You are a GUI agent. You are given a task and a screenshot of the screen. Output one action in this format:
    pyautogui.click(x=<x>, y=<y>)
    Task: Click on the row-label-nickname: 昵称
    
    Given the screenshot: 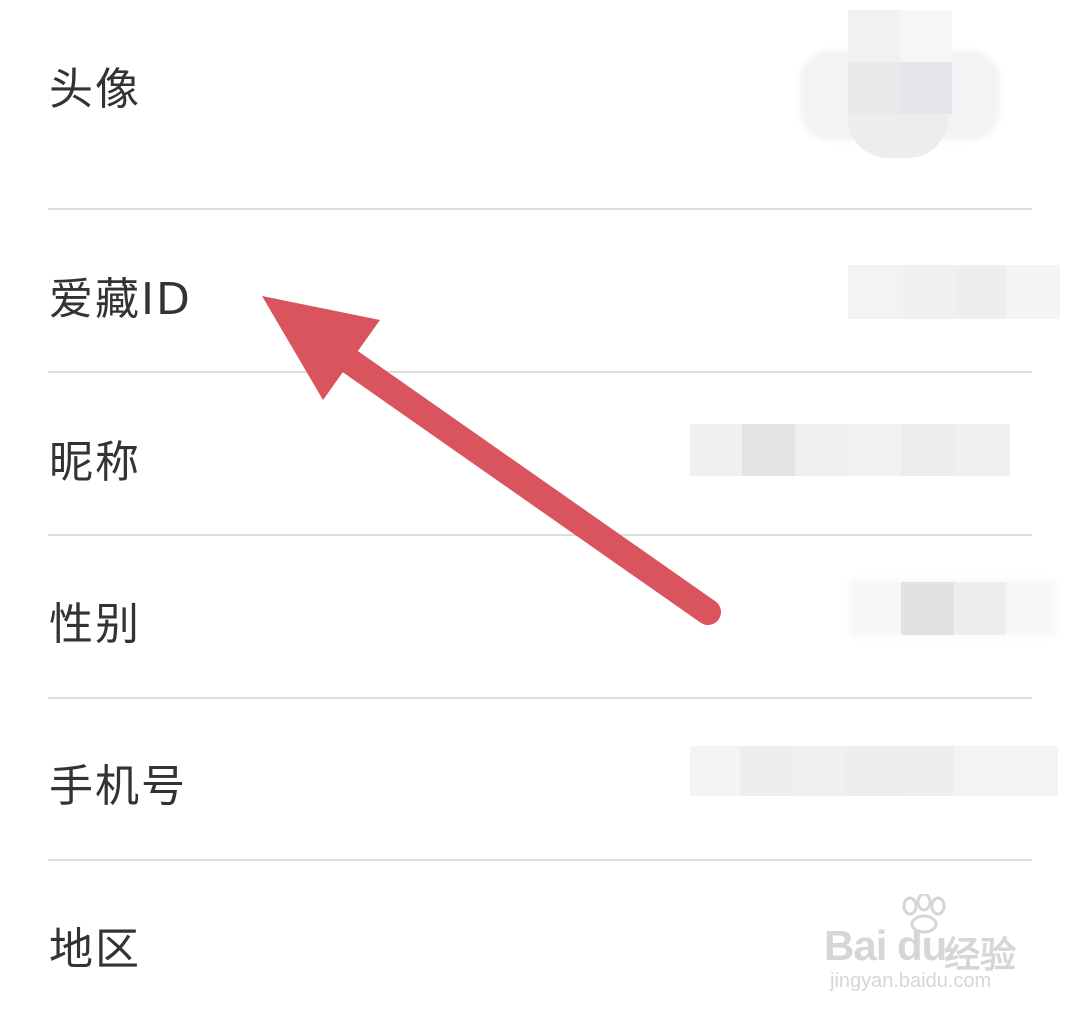 What is the action you would take?
    pyautogui.click(x=95, y=462)
    